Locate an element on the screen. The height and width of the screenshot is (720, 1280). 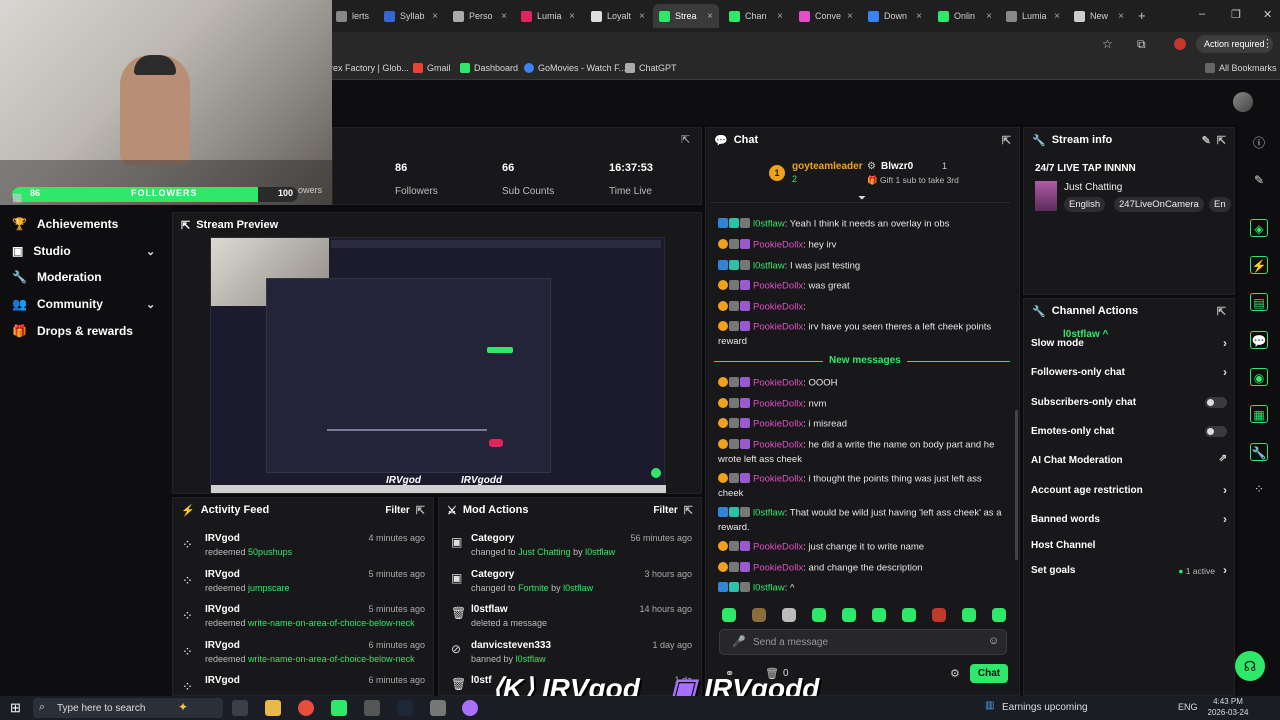
chat-message: PookieDollx: nvm is located at coordinates (863, 404).